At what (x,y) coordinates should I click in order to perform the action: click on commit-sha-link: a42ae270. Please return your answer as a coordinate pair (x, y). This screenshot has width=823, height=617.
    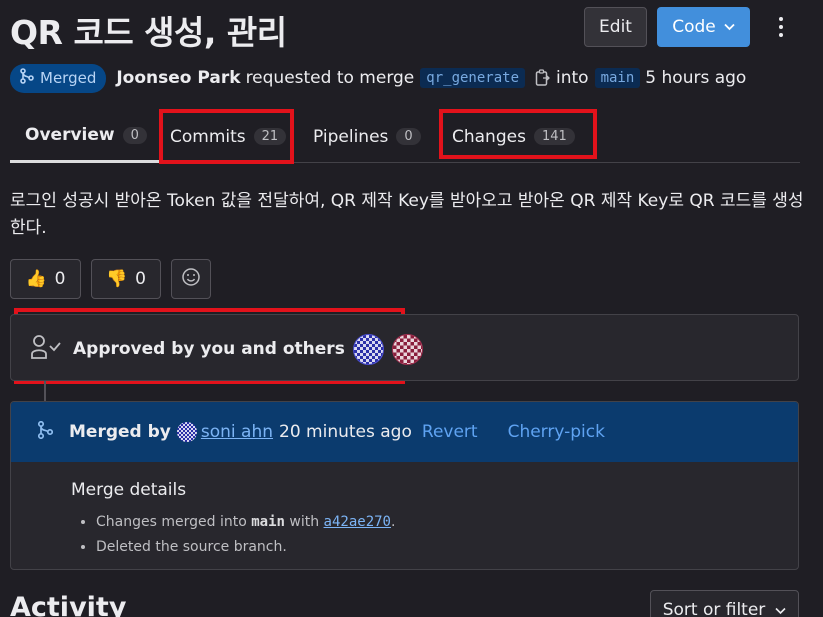
    Looking at the image, I should click on (357, 522).